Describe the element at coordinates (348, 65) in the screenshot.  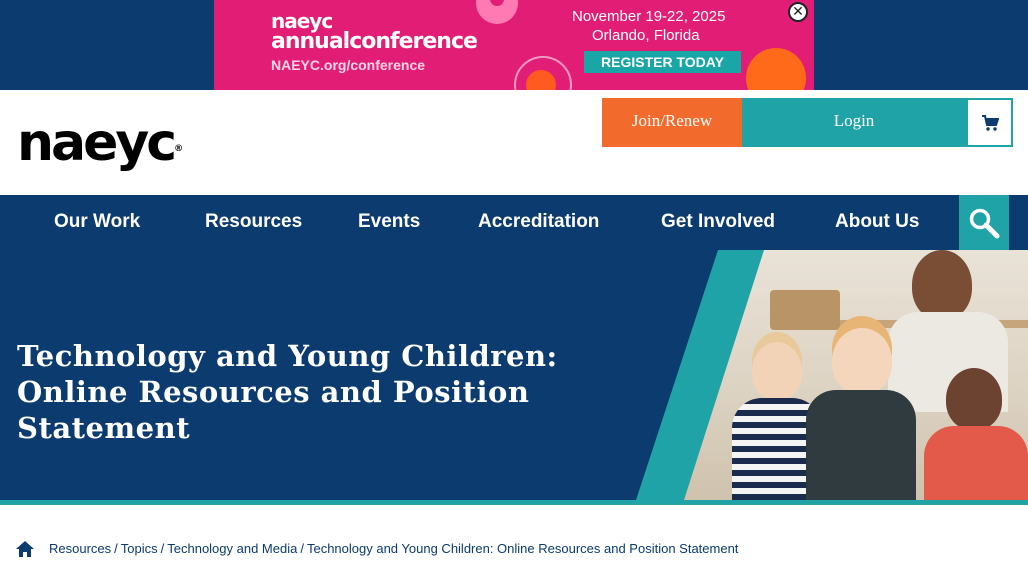
I see `ad-url: NAEYC.org/conference` at that location.